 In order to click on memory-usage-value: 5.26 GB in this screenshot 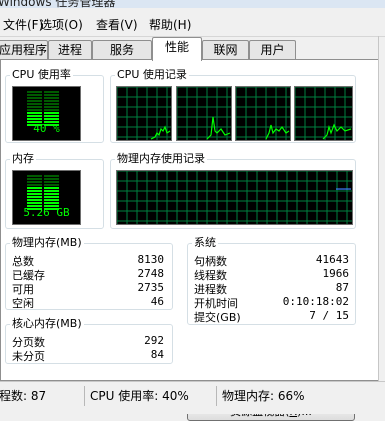, I will do `click(46, 212)`.